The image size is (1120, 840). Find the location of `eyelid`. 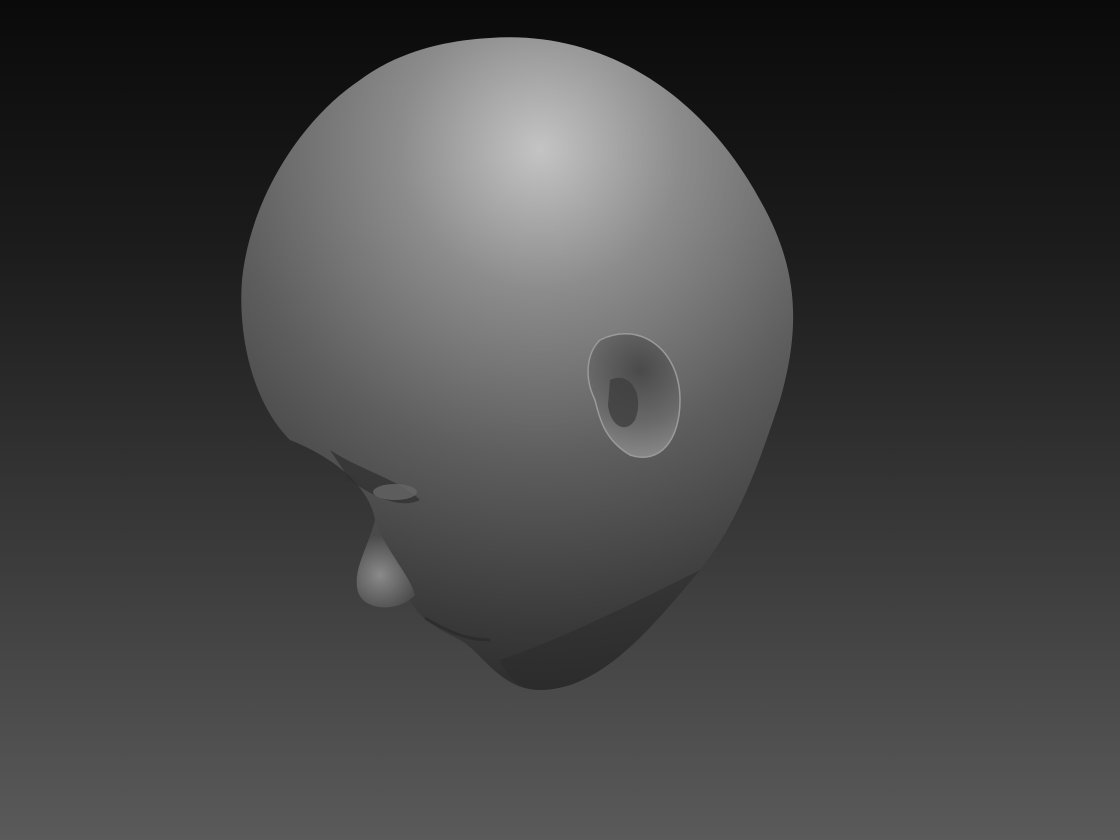

eyelid is located at coordinates (395, 492).